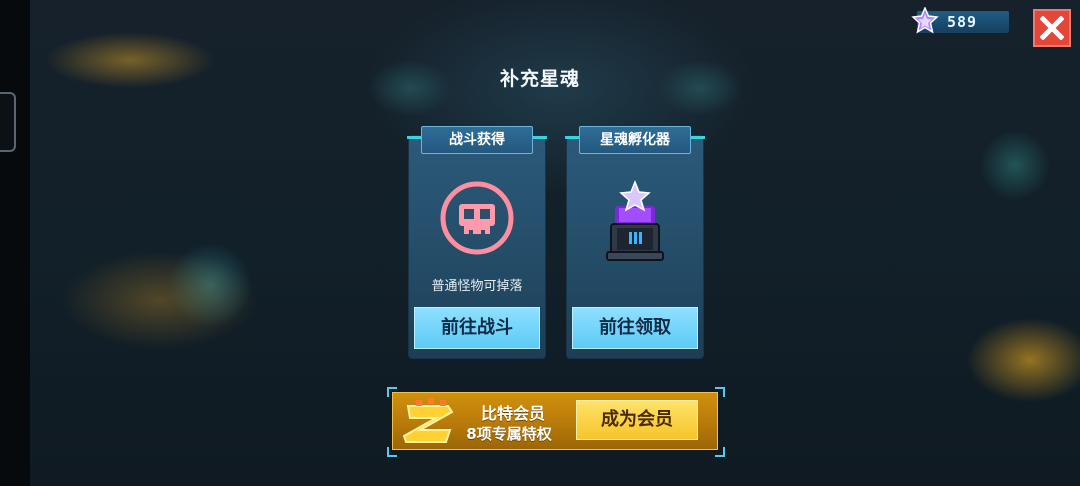  What do you see at coordinates (539, 79) in the screenshot?
I see `dialog-title: 补充星魂` at bounding box center [539, 79].